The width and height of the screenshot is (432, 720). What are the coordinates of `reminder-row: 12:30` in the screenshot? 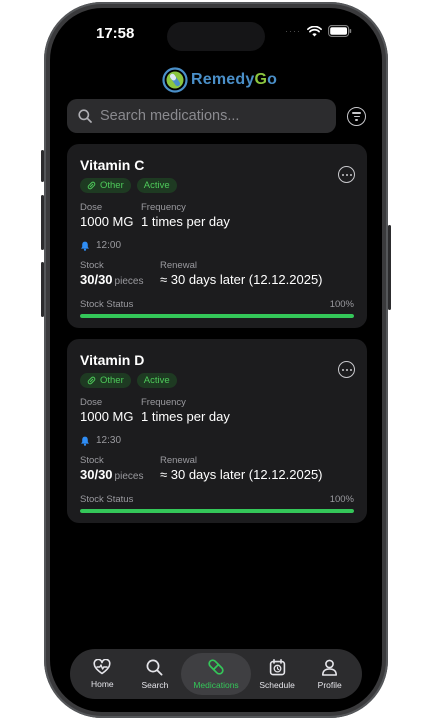 It's located at (217, 440).